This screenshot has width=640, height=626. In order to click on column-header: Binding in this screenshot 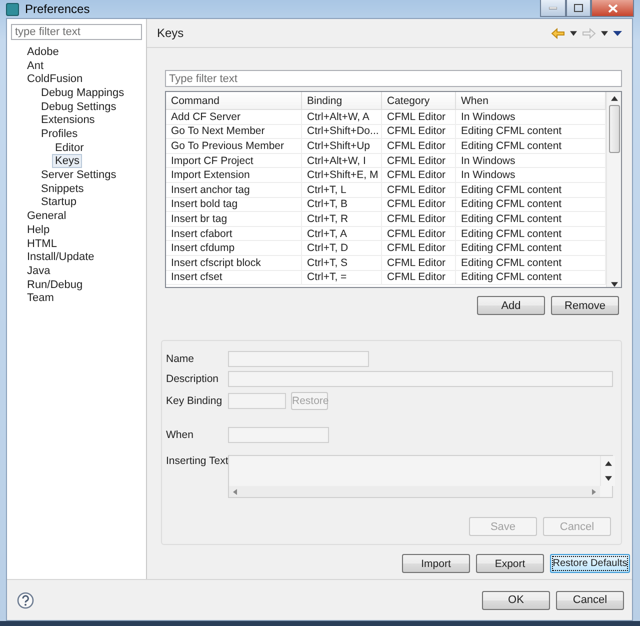, I will do `click(342, 101)`.